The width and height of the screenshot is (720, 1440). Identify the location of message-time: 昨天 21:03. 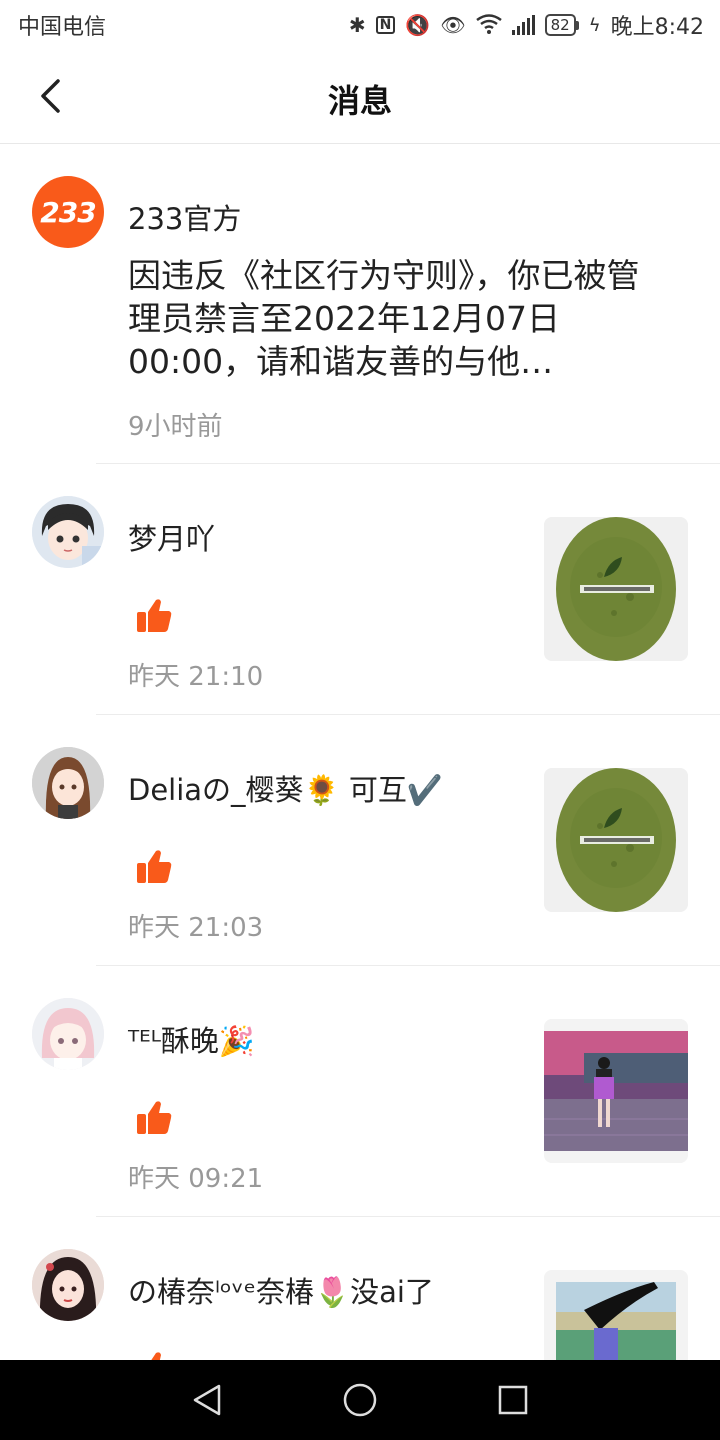
(196, 928).